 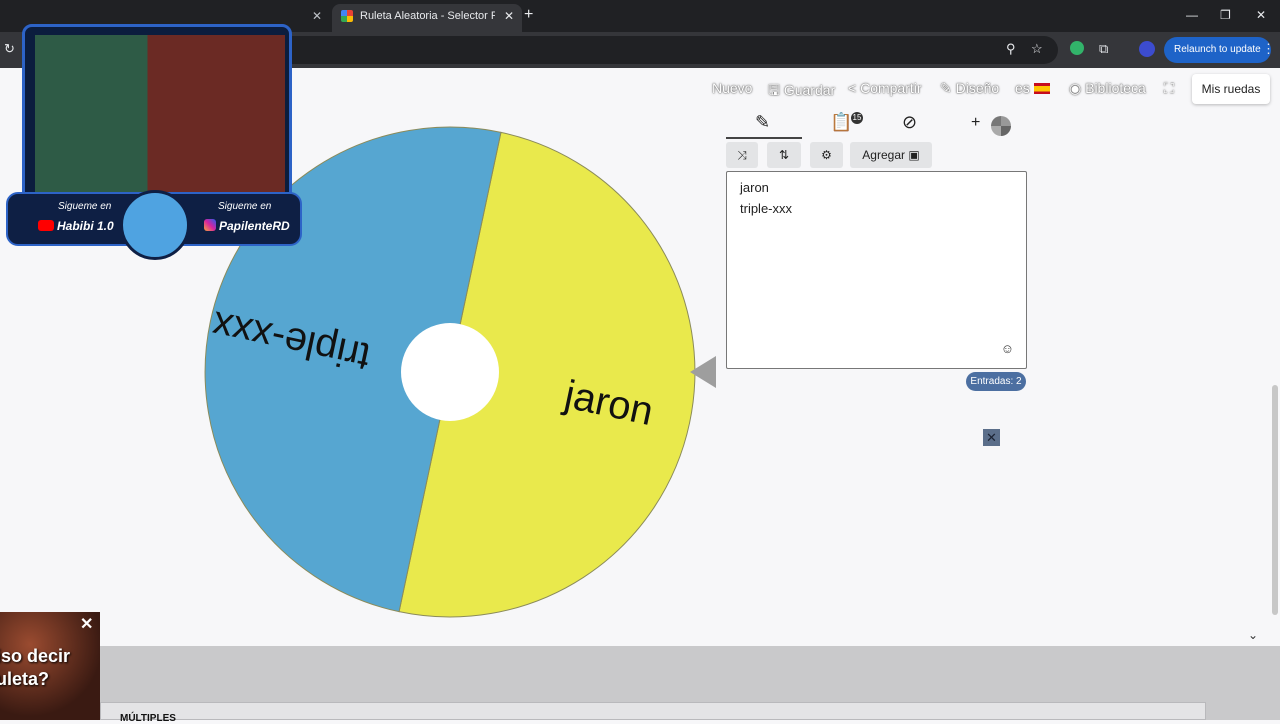 I want to click on results-count-badge: 15, so click(x=857, y=118).